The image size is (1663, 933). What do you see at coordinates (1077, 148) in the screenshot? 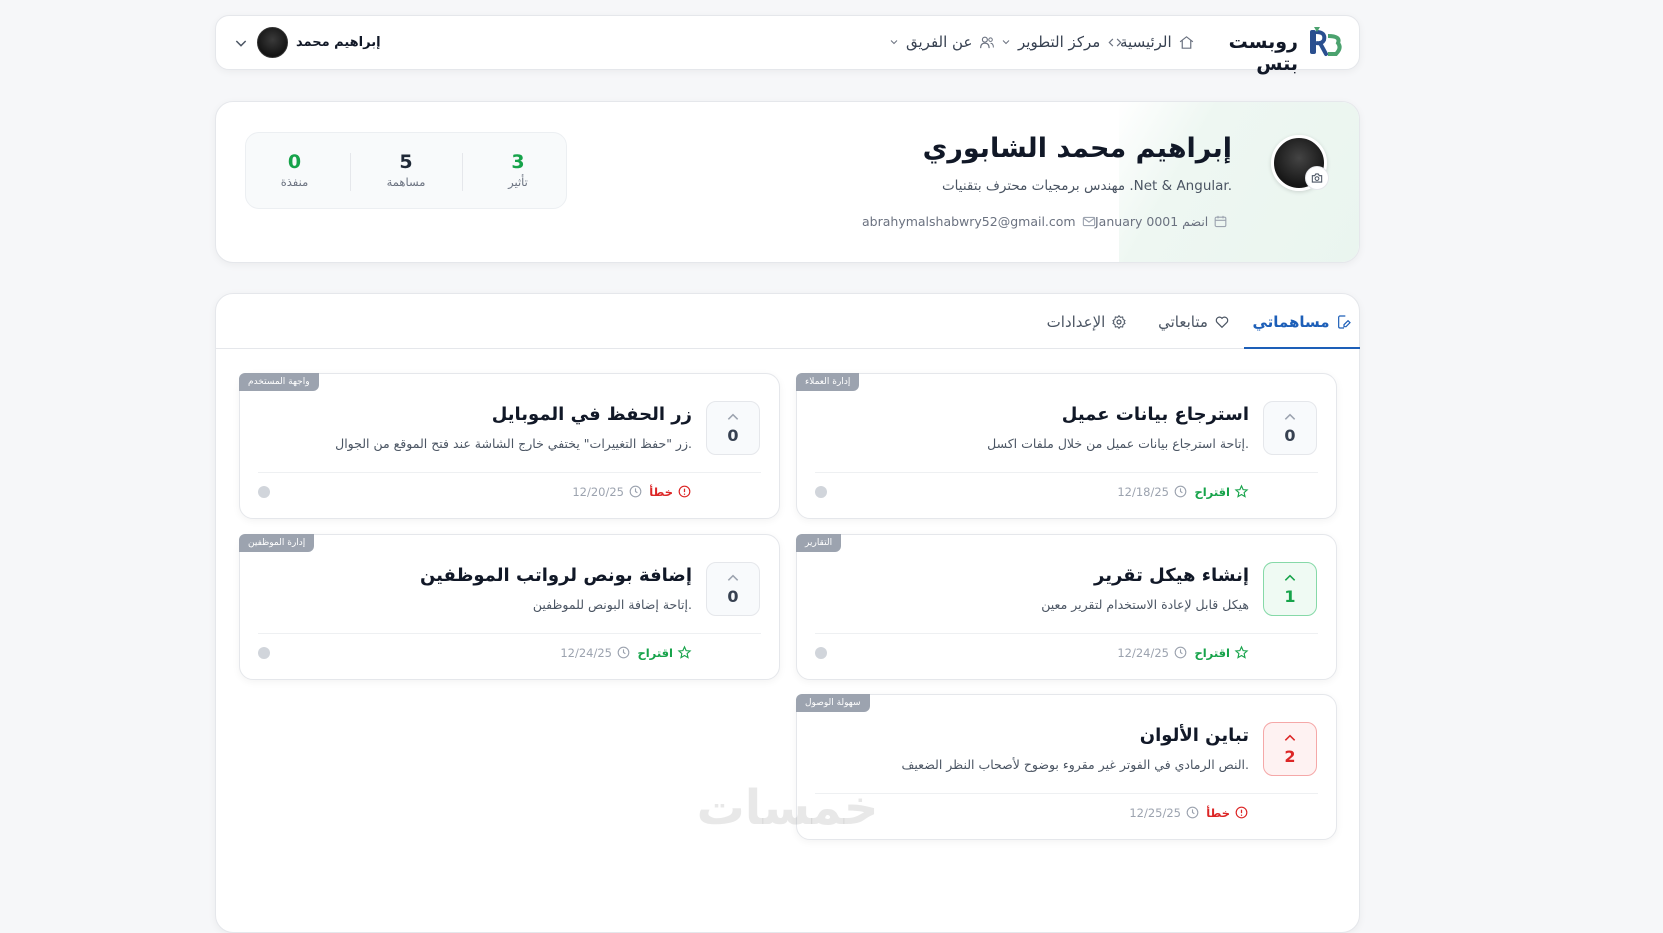
I see `profile-name: إبراهيم محمد الشابوري` at bounding box center [1077, 148].